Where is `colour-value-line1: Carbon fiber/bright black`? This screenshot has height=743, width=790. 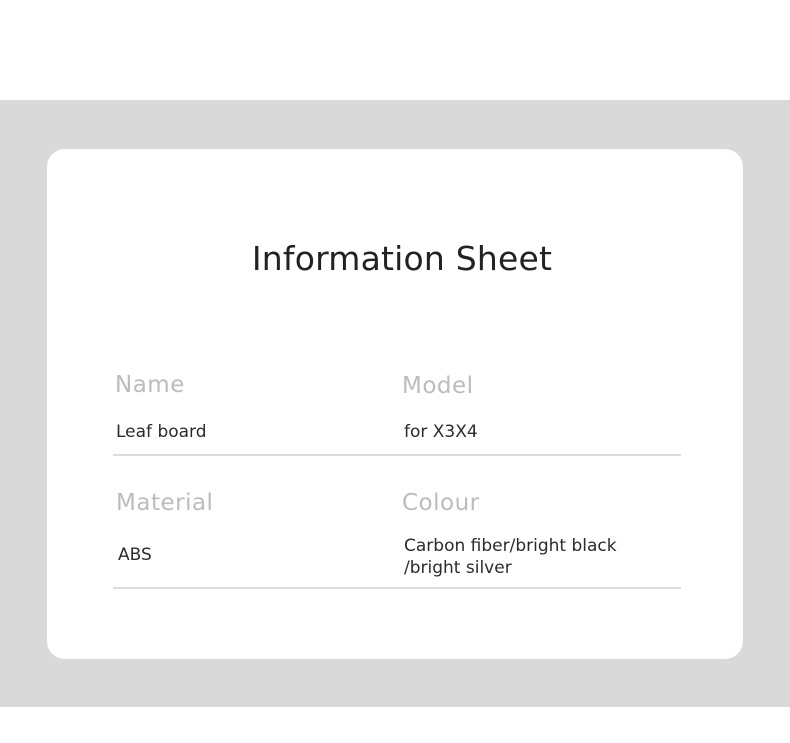 colour-value-line1: Carbon fiber/bright black is located at coordinates (510, 546).